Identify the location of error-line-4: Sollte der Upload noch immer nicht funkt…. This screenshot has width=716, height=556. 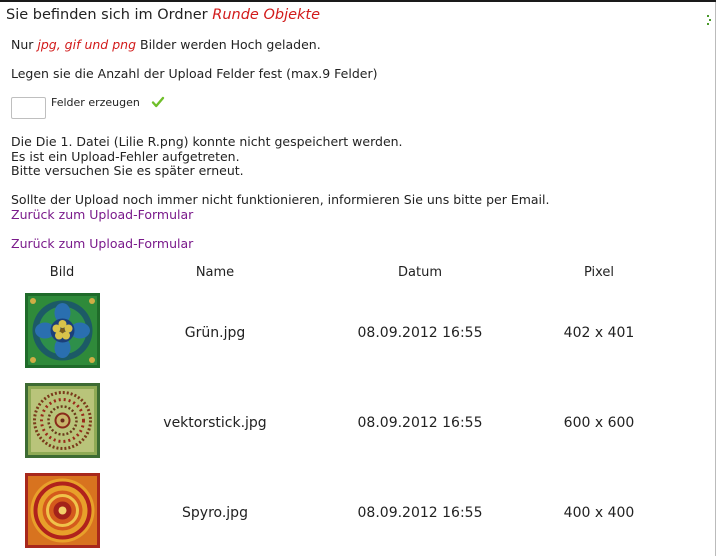
(280, 199).